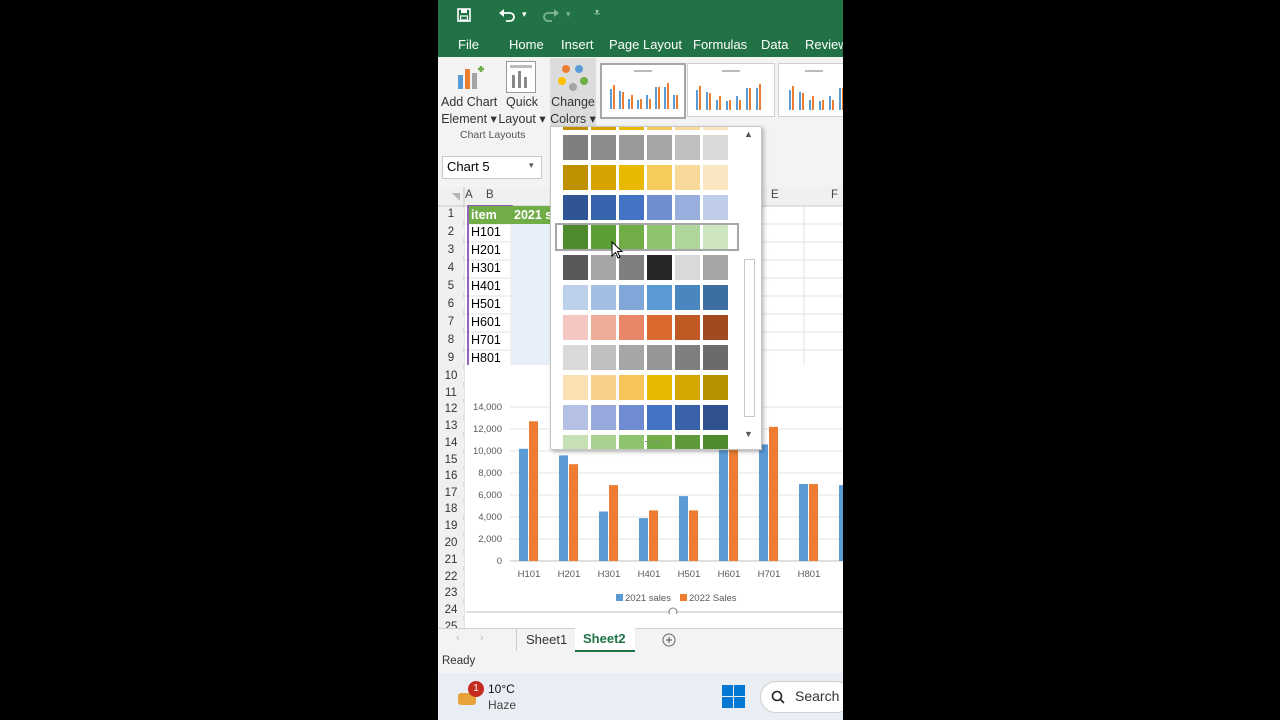 The width and height of the screenshot is (1280, 720). What do you see at coordinates (801, 697) in the screenshot?
I see `taskbar-search: Search` at bounding box center [801, 697].